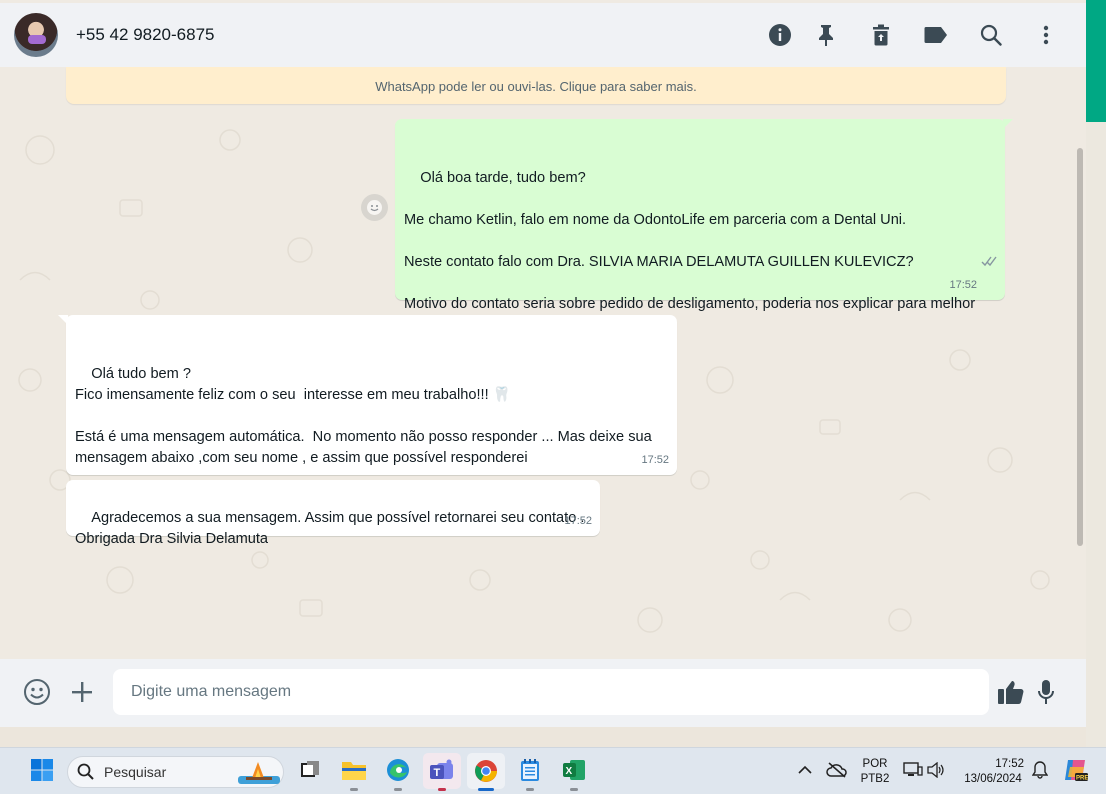 The height and width of the screenshot is (794, 1106). What do you see at coordinates (1096, 373) in the screenshot?
I see `window-edge` at bounding box center [1096, 373].